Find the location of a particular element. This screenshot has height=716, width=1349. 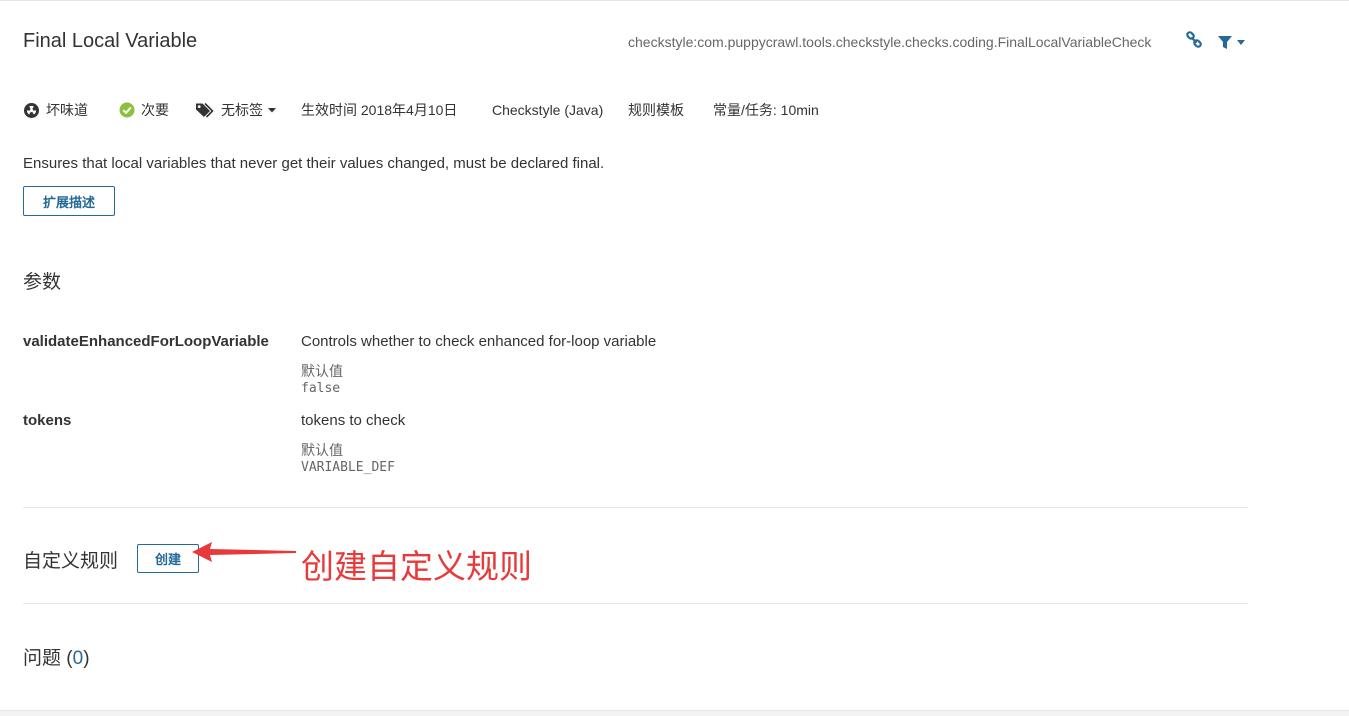

annotation-text: 创建自定义规则 is located at coordinates (416, 566).